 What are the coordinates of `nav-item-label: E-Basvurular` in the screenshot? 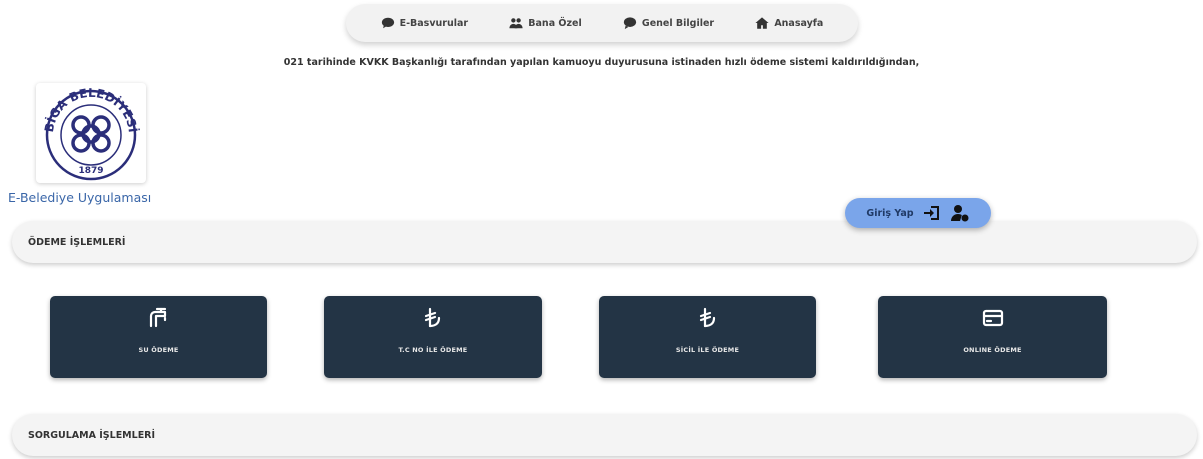 It's located at (434, 23).